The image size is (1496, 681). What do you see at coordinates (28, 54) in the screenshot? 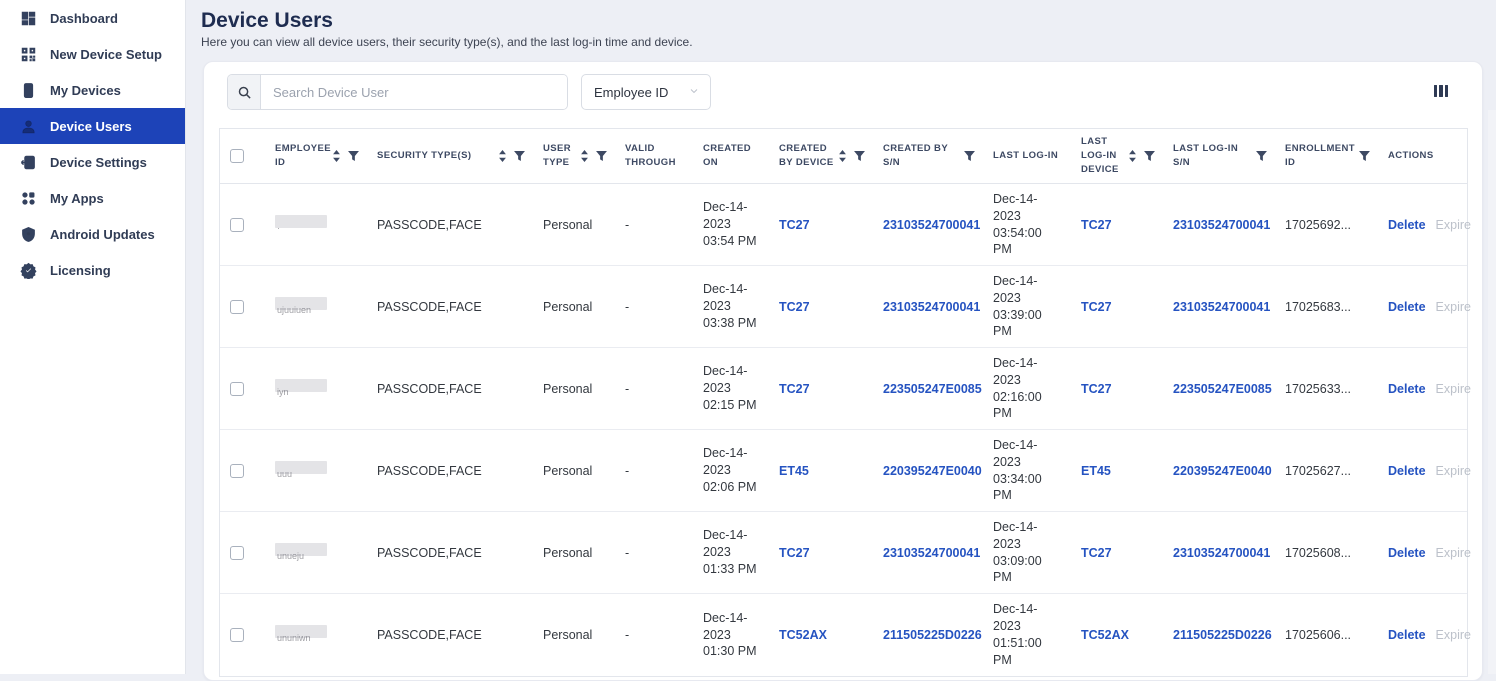
I see `qr-scan-icon` at bounding box center [28, 54].